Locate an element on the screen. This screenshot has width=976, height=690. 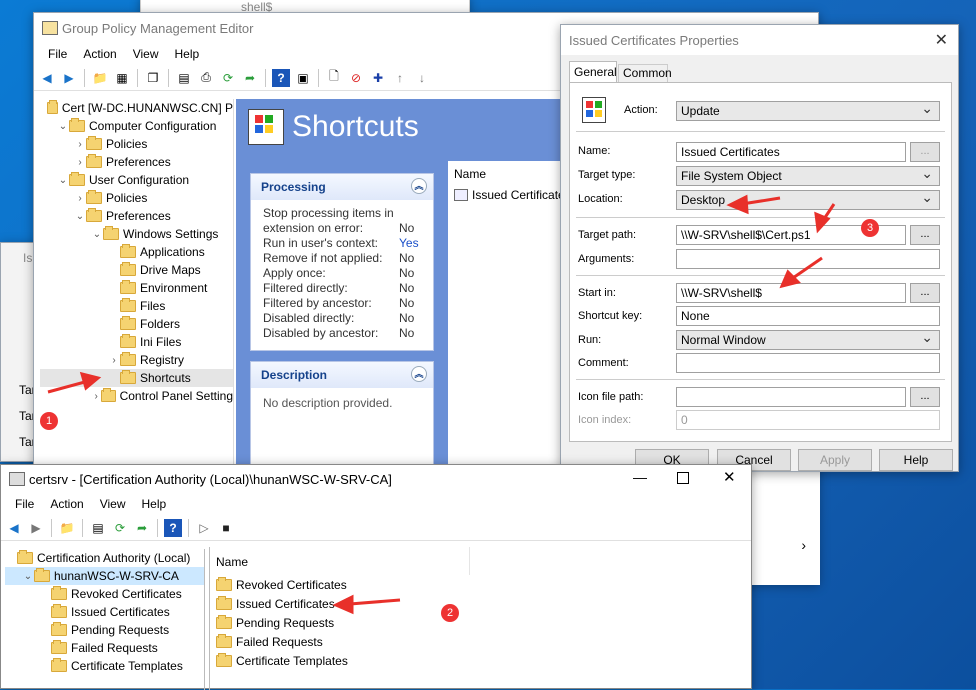
tree-node: Certification Authority (Local) is located at coordinates (104, 558).